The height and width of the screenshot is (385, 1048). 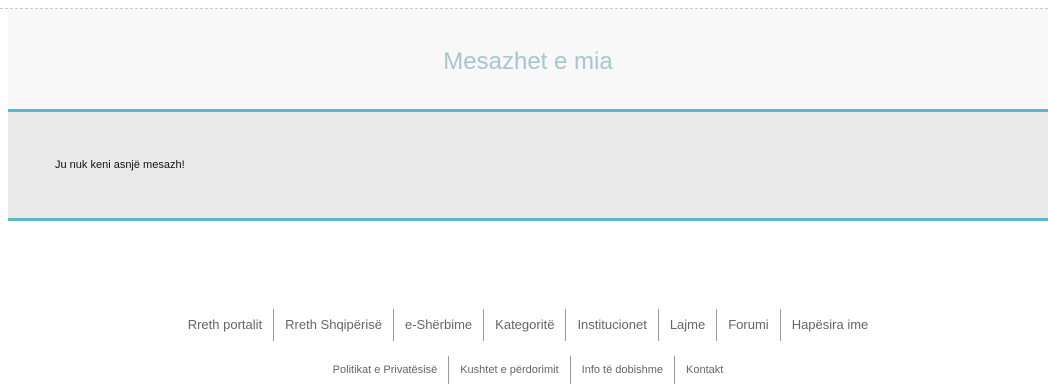 What do you see at coordinates (438, 325) in the screenshot?
I see `footer-link-e-services: e-Shërbime` at bounding box center [438, 325].